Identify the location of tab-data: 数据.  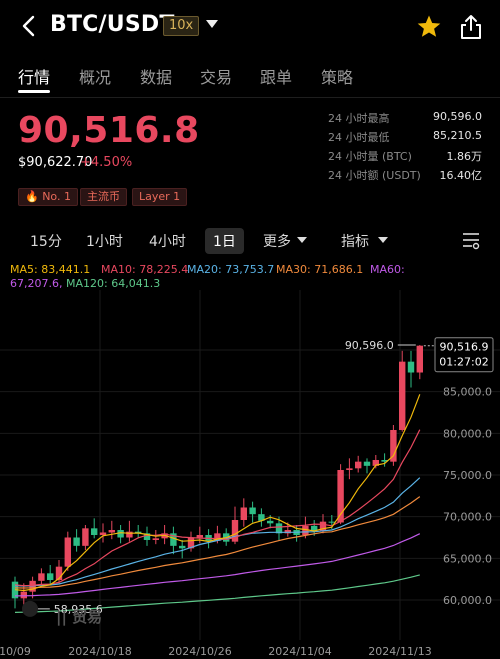
(156, 76).